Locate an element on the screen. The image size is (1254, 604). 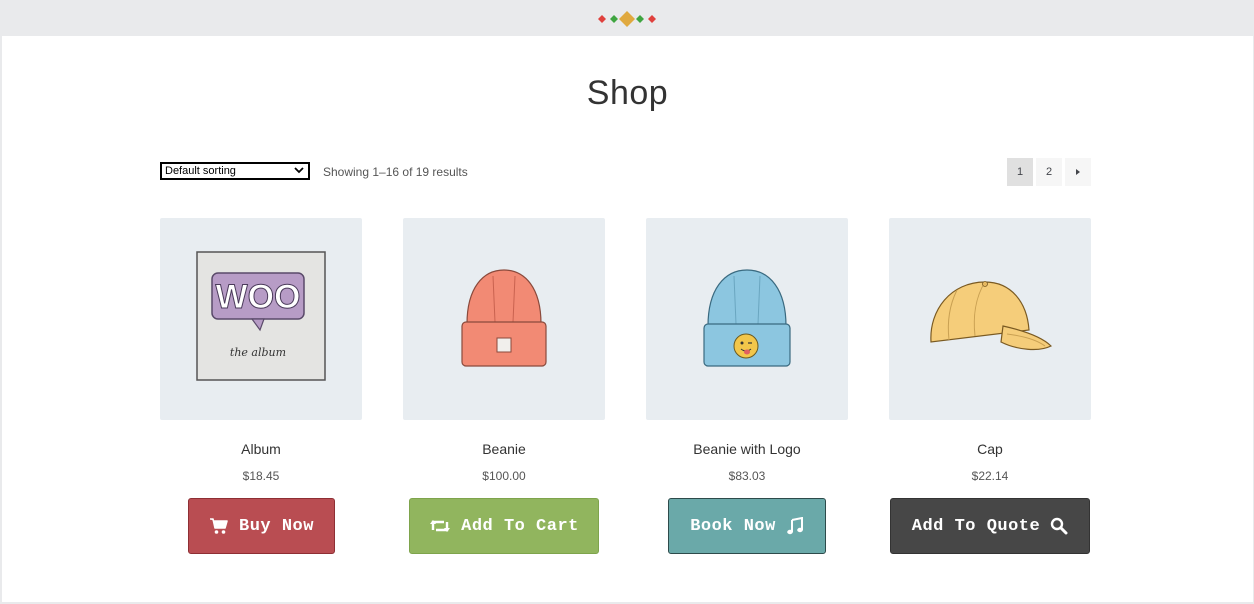
button-label: Buy Now is located at coordinates (276, 526).